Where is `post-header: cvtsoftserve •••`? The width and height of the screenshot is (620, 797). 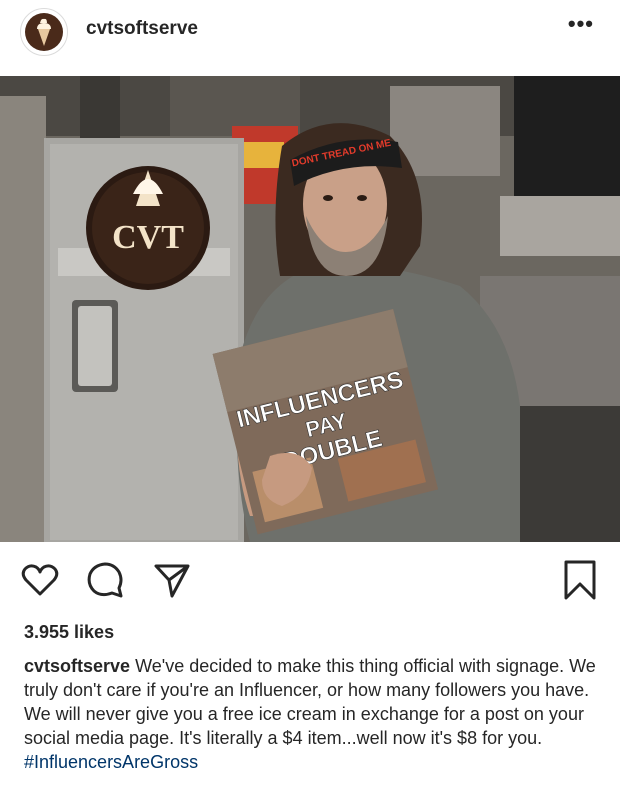 post-header: cvtsoftserve ••• is located at coordinates (310, 38).